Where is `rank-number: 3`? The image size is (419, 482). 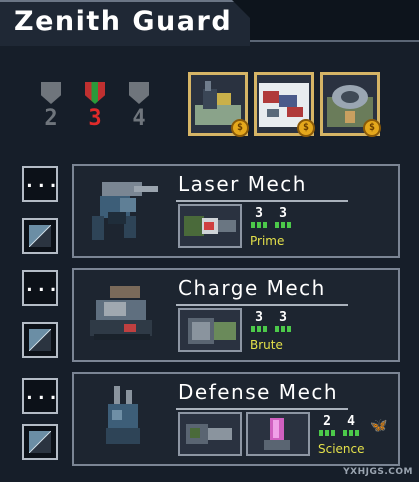 rank-number: 3 is located at coordinates (95, 118).